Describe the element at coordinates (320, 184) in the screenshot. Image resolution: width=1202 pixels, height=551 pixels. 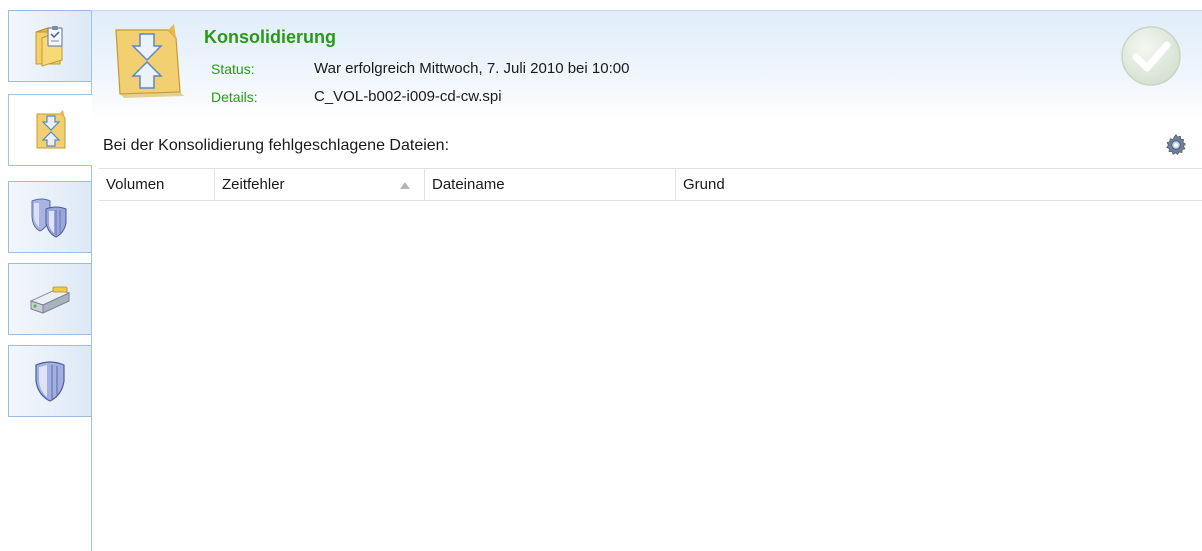
I see `column-header-zeitfehler: Zeitfehler` at that location.